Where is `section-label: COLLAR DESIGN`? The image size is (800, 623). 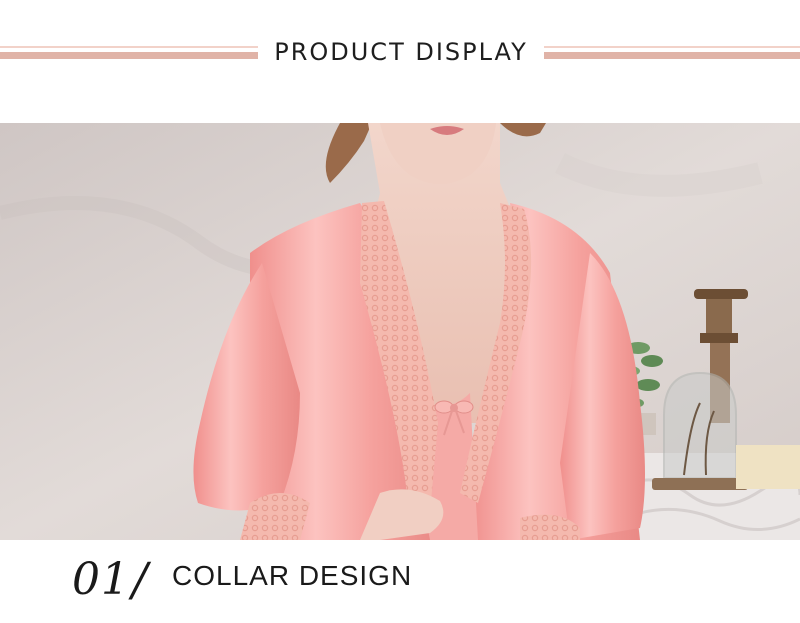
section-label: COLLAR DESIGN is located at coordinates (292, 575).